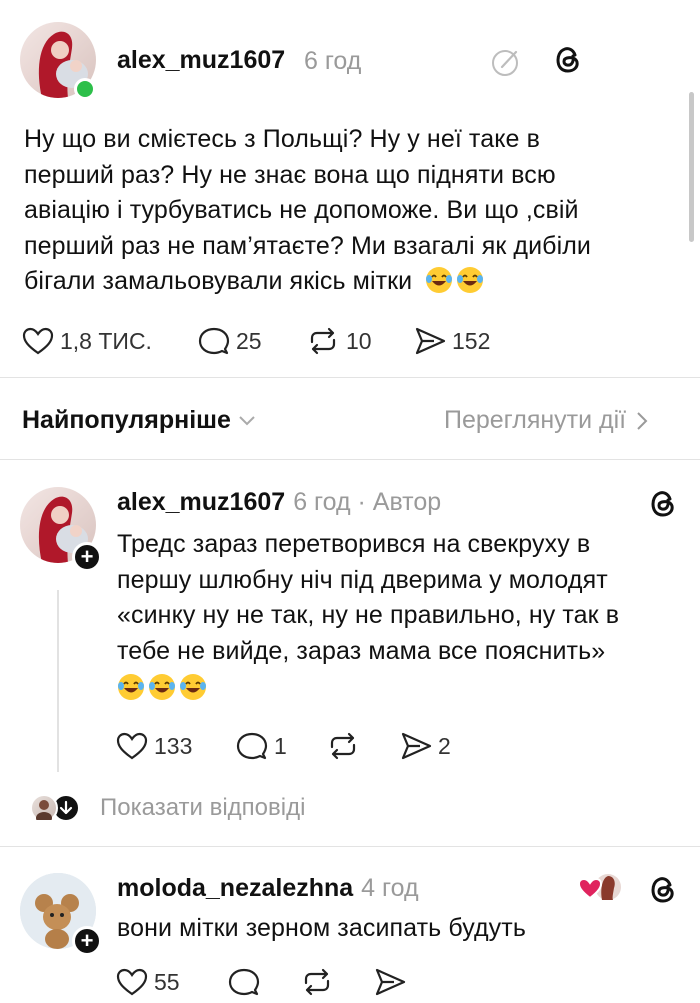 The image size is (700, 1003). Describe the element at coordinates (600, 887) in the screenshot. I see `liked-by-author-badge` at that location.